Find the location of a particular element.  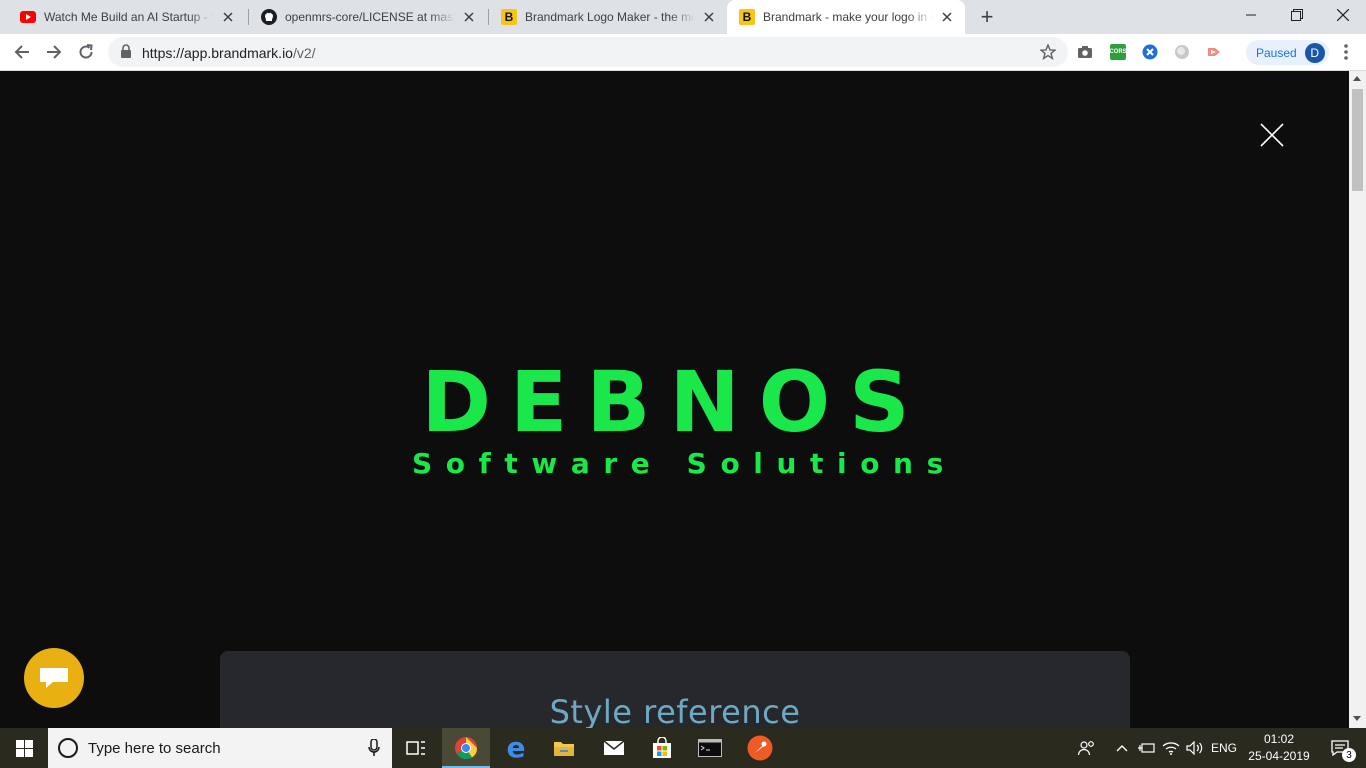

forward-arrow-icon is located at coordinates (54, 52).